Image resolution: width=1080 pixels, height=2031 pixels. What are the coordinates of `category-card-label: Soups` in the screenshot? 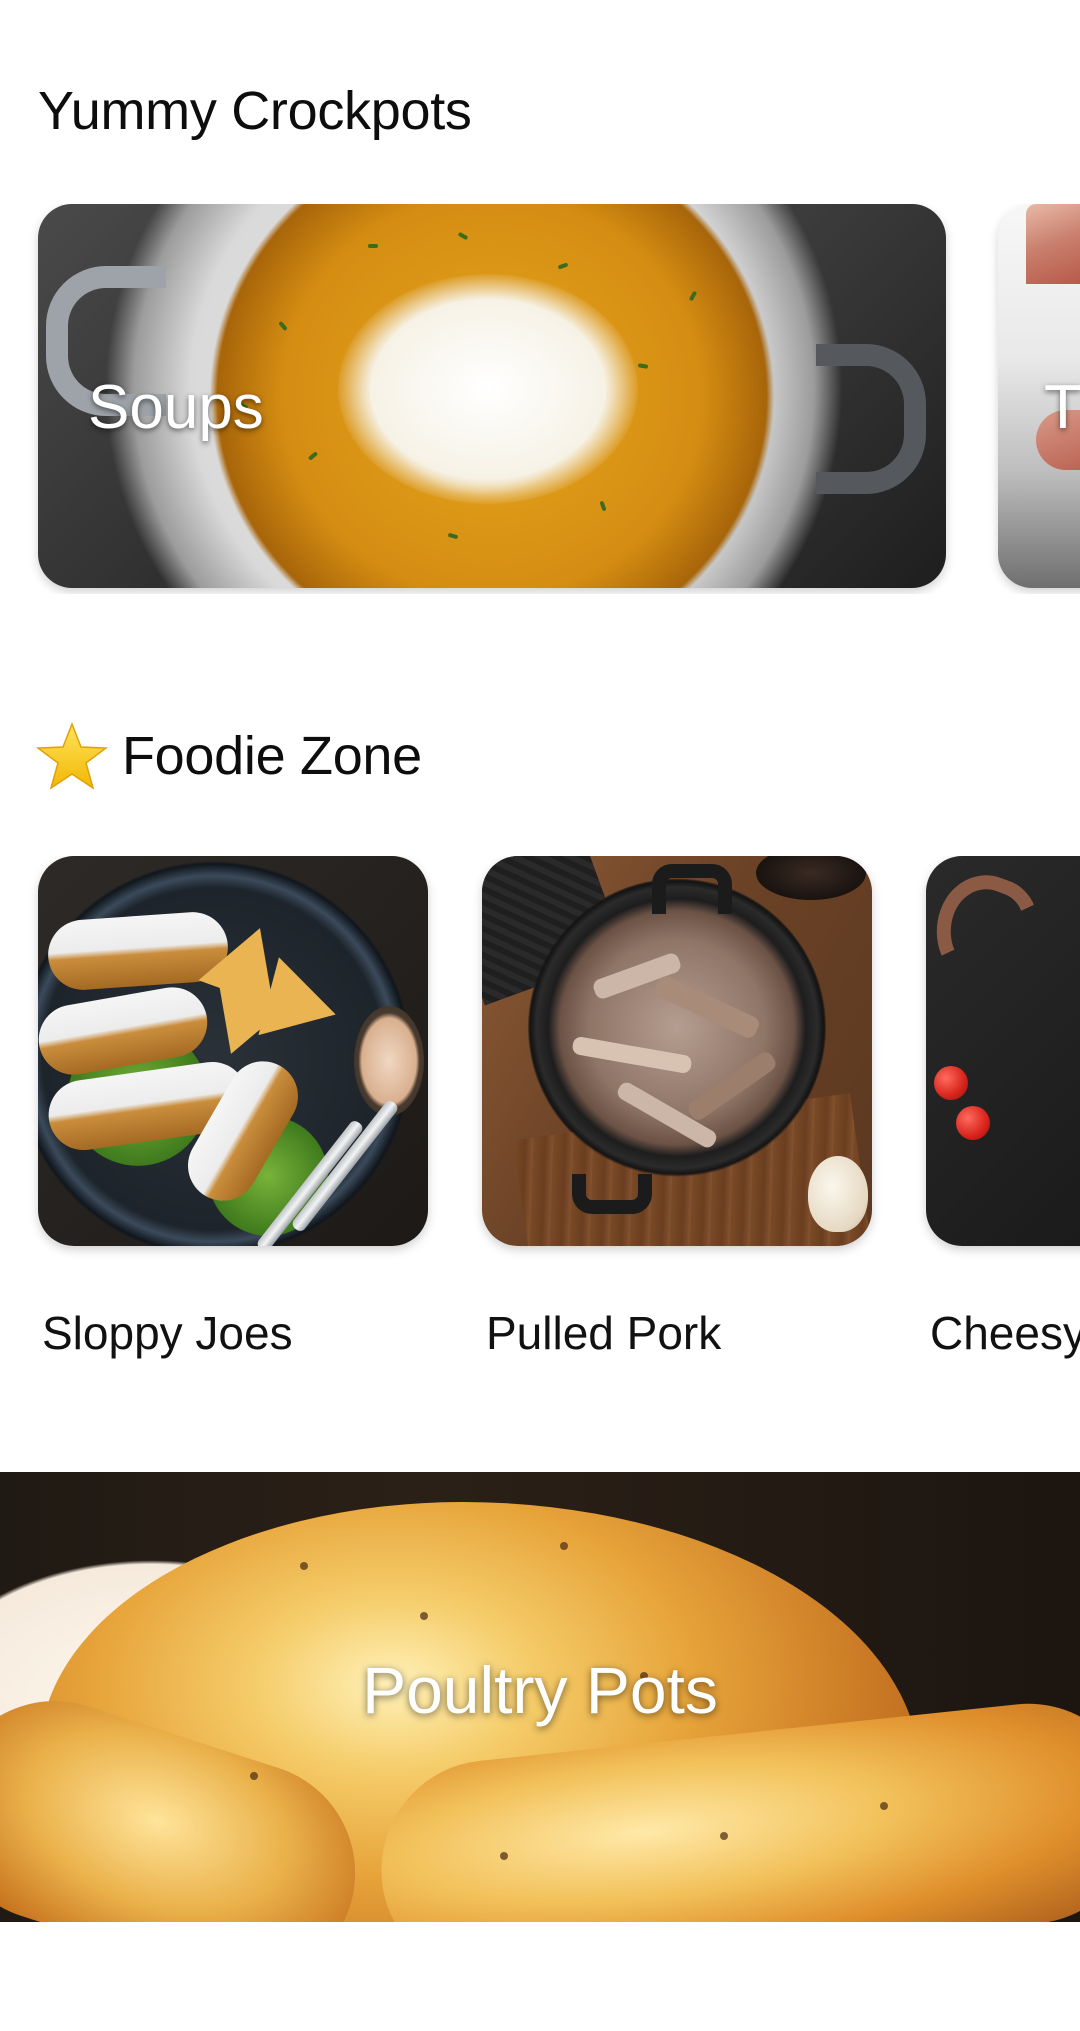 It's located at (176, 407).